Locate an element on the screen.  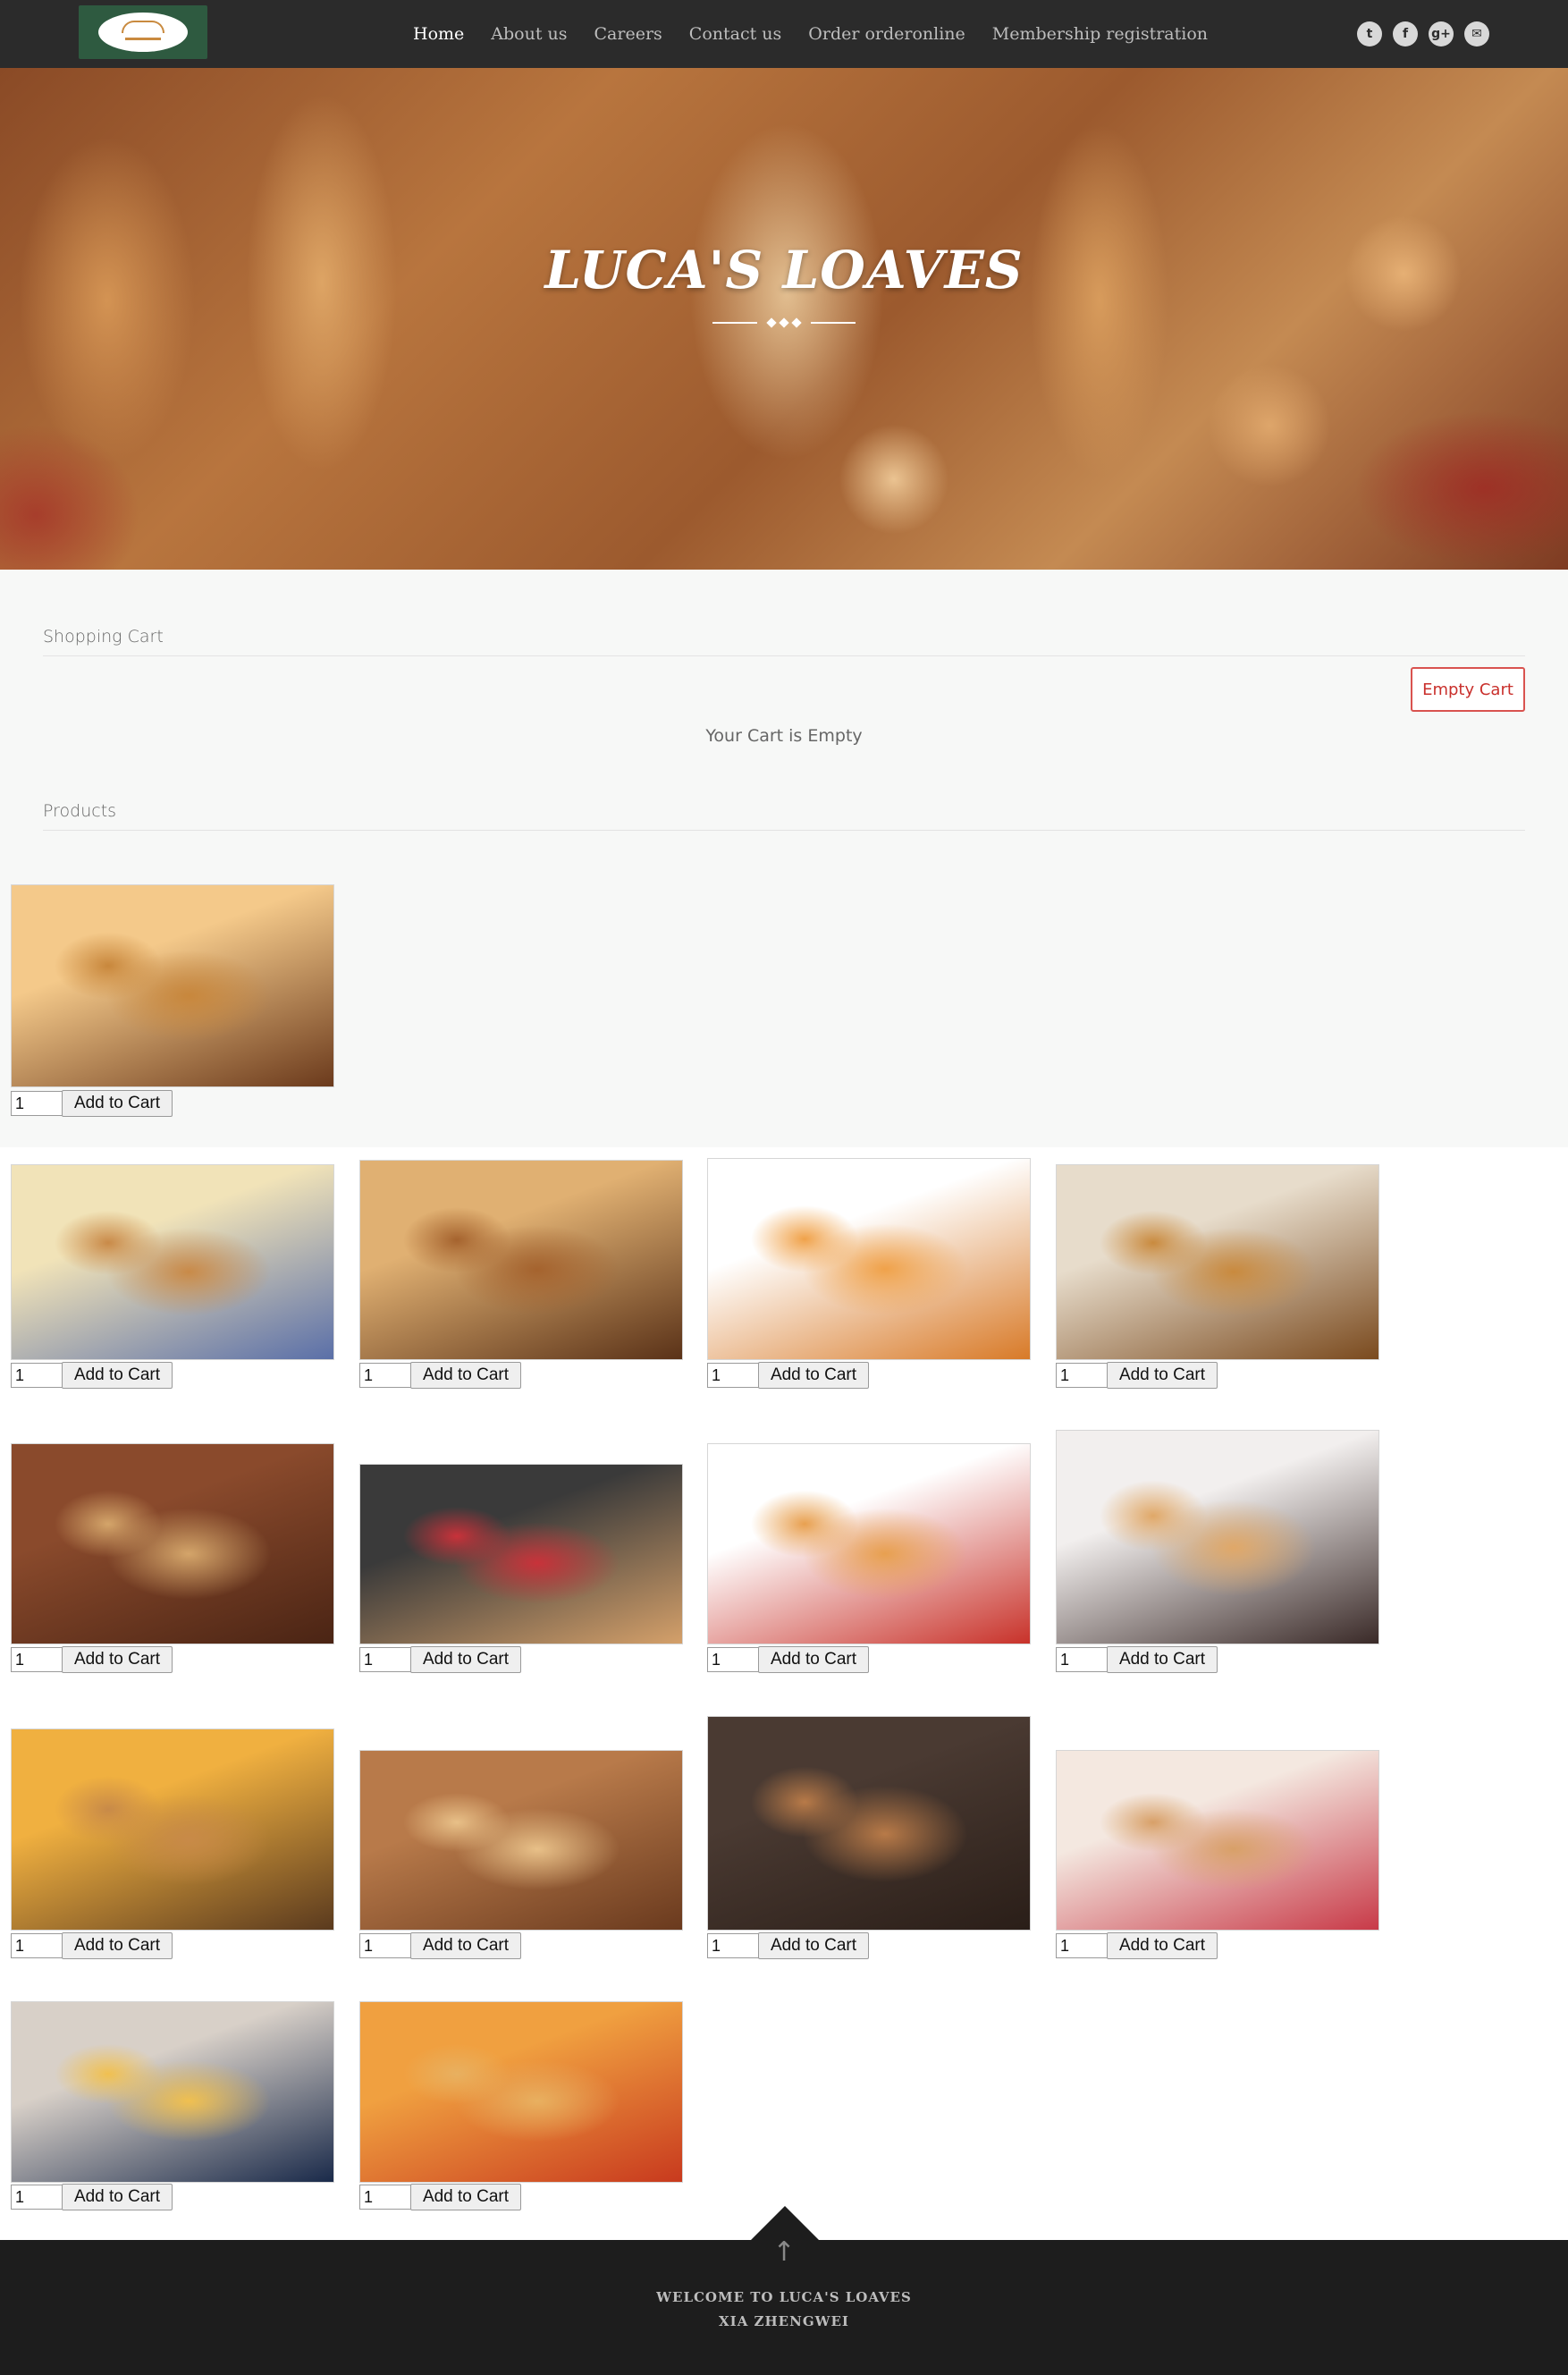
divider-line-left is located at coordinates (734, 323).